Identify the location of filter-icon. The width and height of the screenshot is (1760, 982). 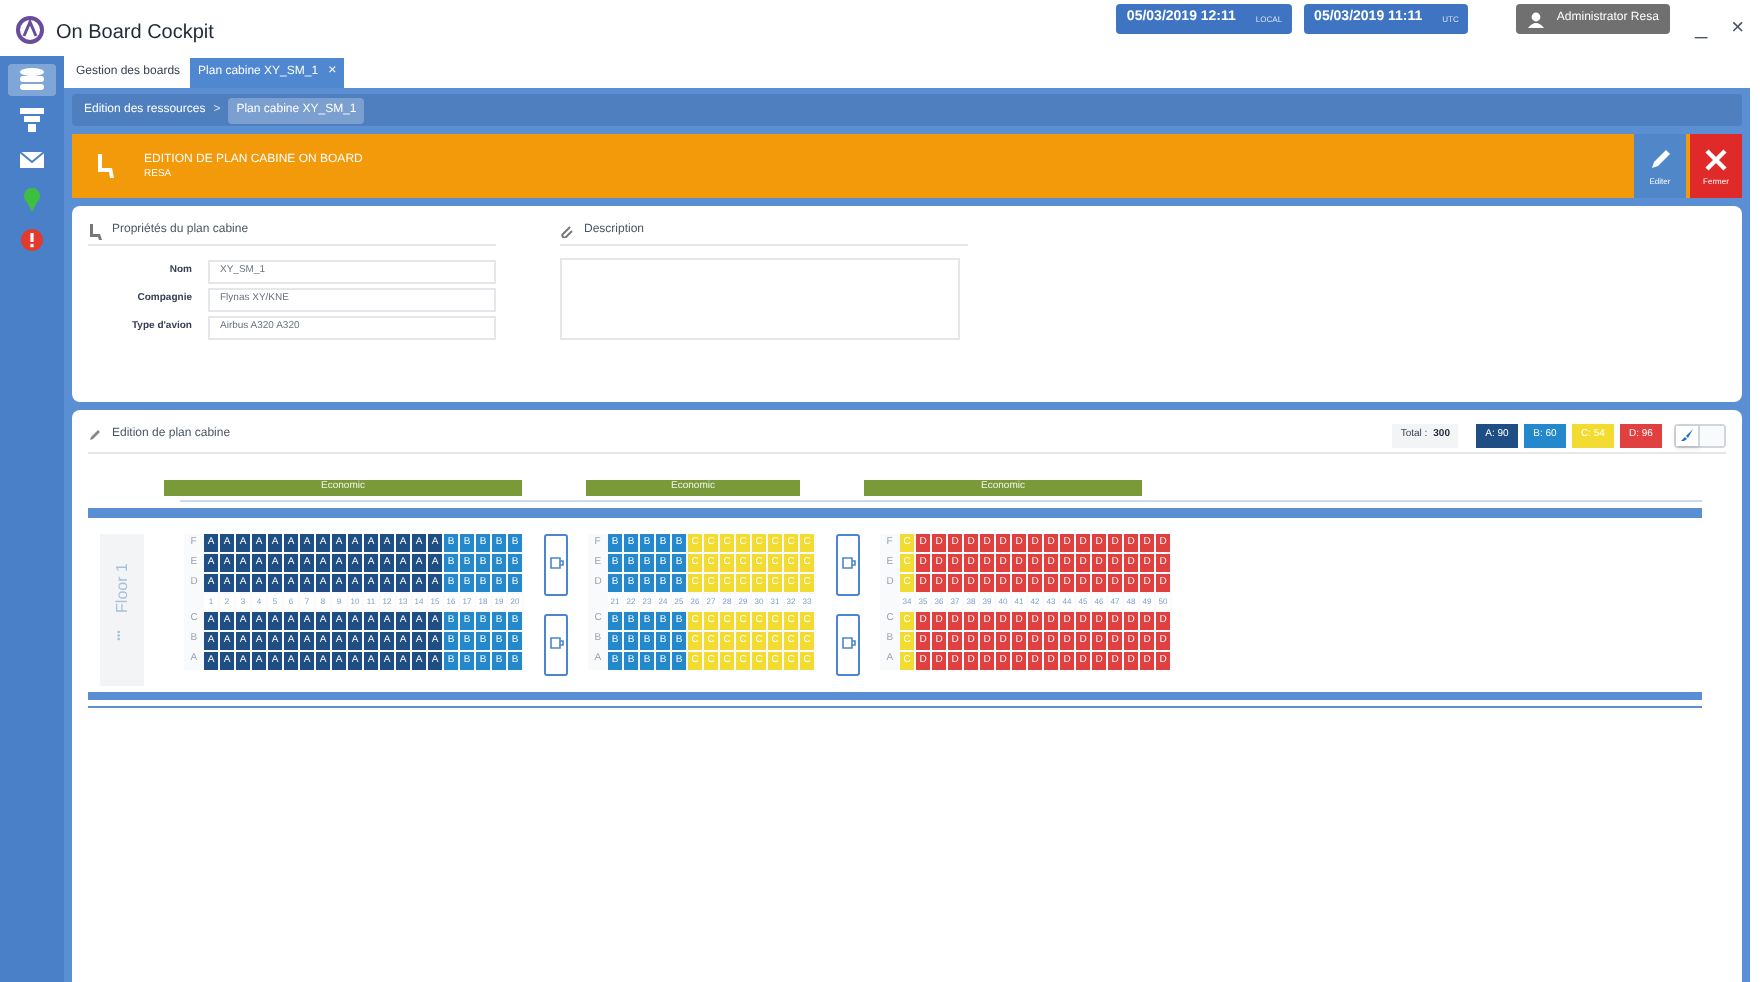
(32, 120).